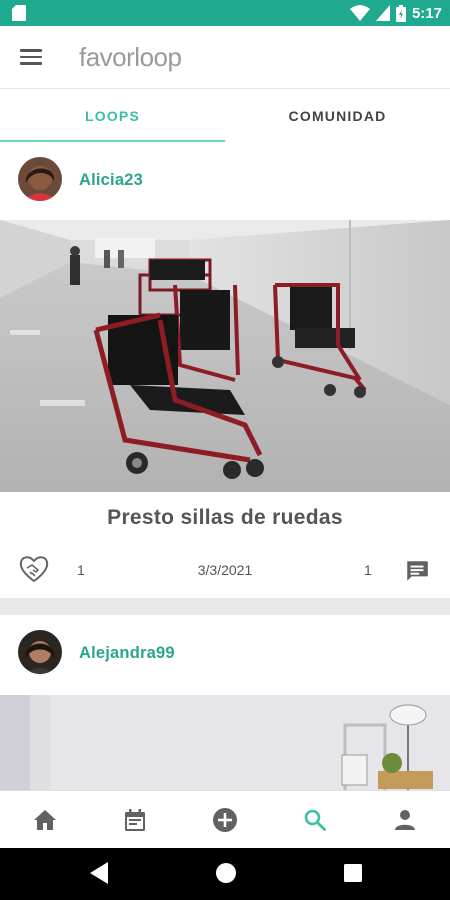 The height and width of the screenshot is (900, 450). What do you see at coordinates (337, 116) in the screenshot?
I see `tab-comunidad: COMUNIDAD` at bounding box center [337, 116].